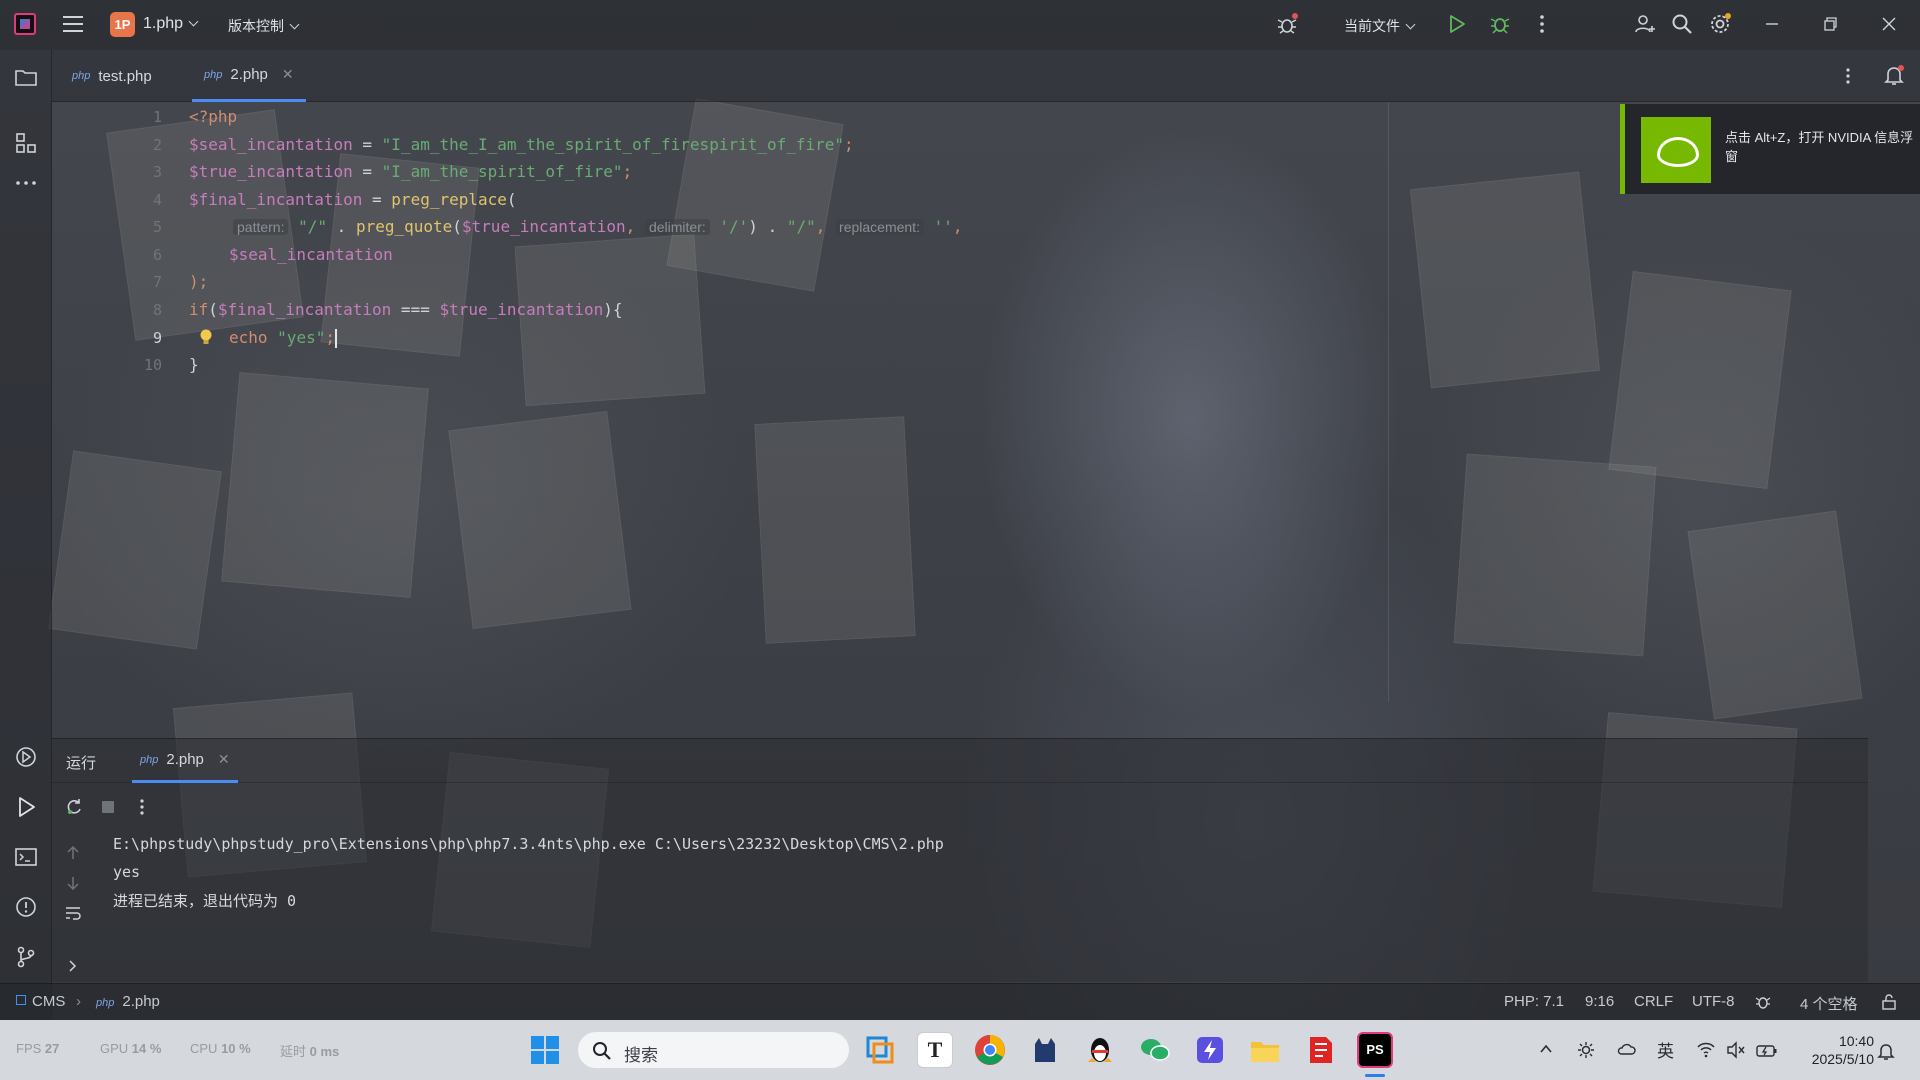 Image resolution: width=1920 pixels, height=1080 pixels. I want to click on close-tab-icon: ✕, so click(288, 74).